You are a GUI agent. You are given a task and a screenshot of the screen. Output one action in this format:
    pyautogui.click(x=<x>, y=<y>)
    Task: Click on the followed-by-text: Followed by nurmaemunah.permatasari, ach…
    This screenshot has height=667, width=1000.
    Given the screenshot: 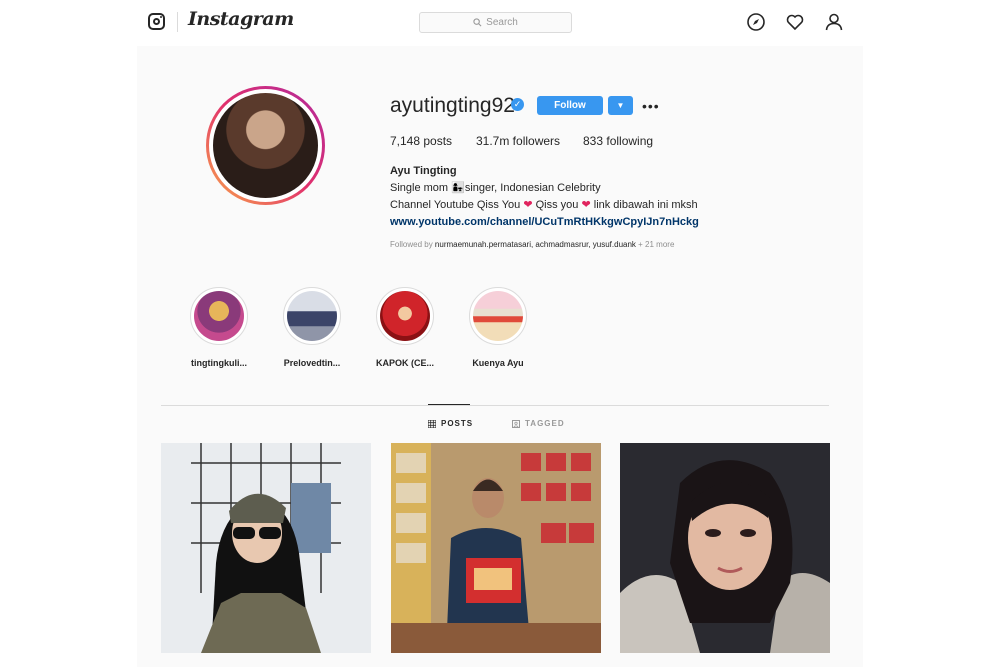 What is the action you would take?
    pyautogui.click(x=532, y=244)
    